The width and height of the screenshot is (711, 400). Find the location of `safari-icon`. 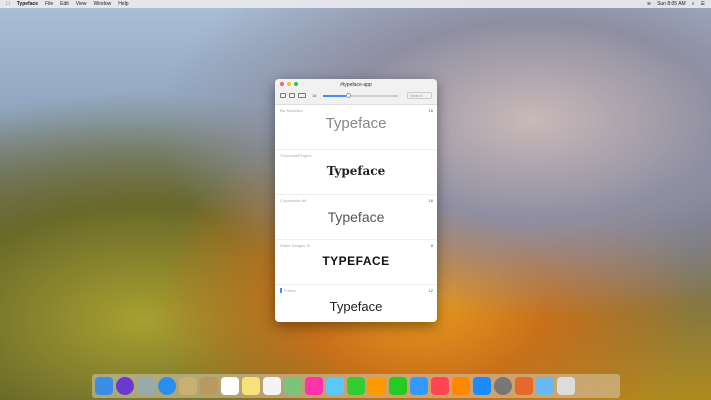

safari-icon is located at coordinates (167, 386).